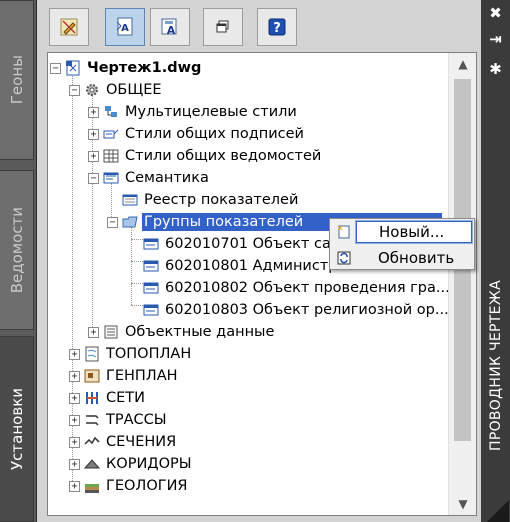  Describe the element at coordinates (136, 420) in the screenshot. I see `tree-node-label: ТРАССЫ` at that location.